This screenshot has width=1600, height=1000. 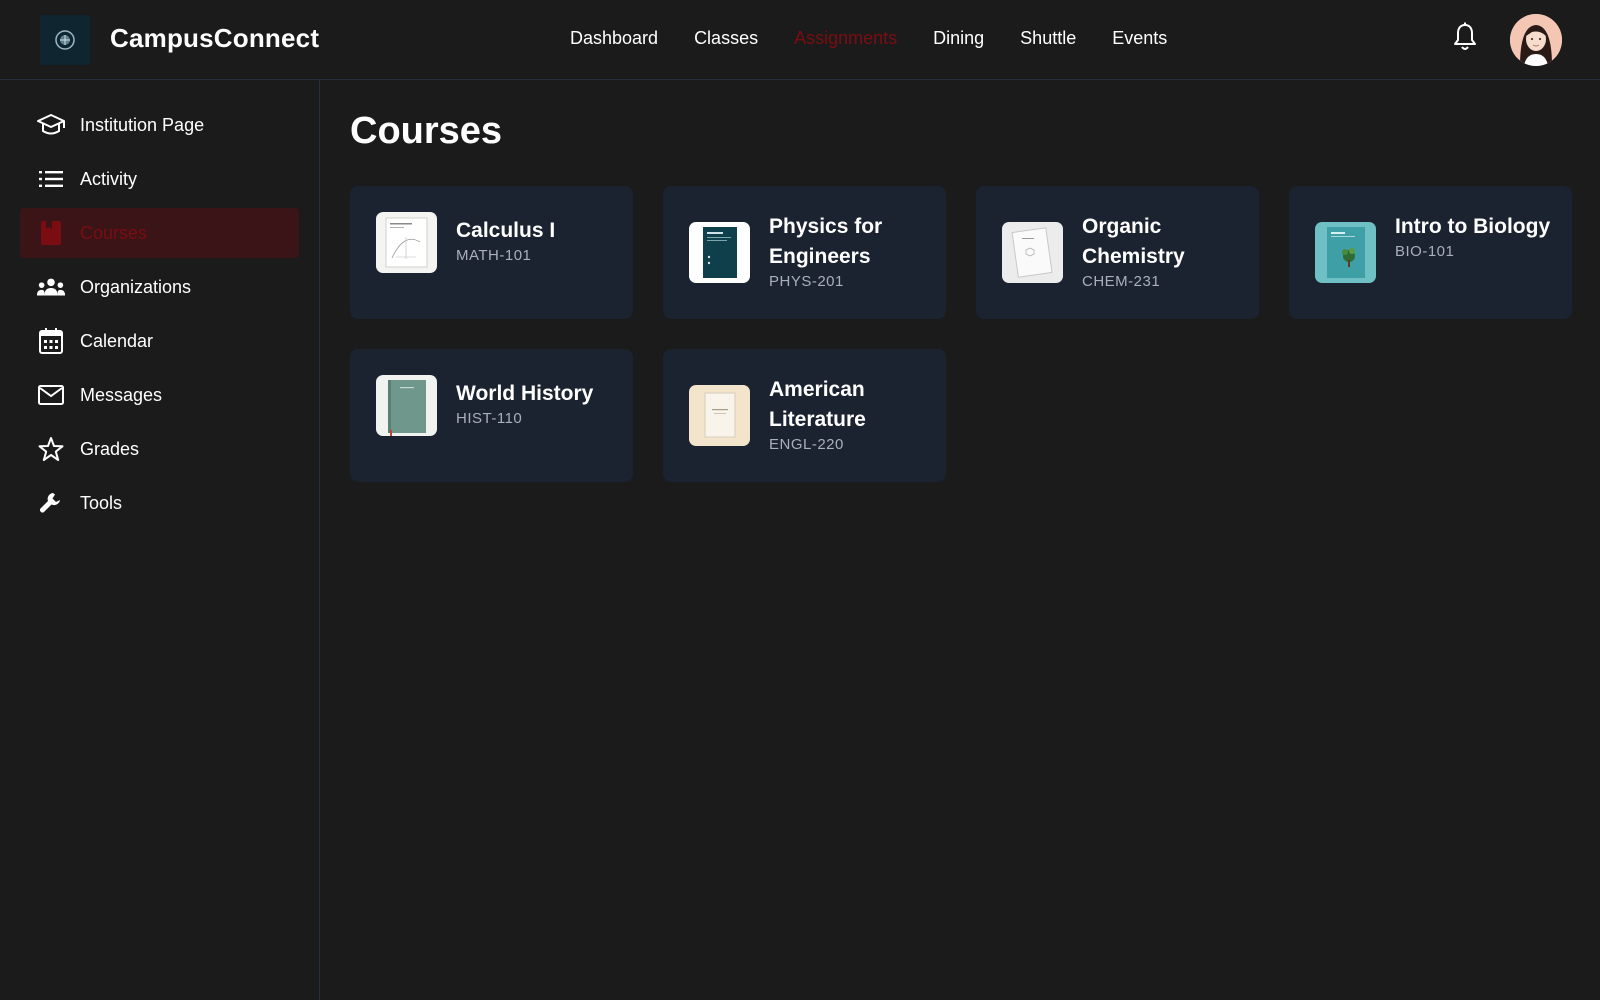 I want to click on course-info: American Literature ENGL-220, so click(x=849, y=414).